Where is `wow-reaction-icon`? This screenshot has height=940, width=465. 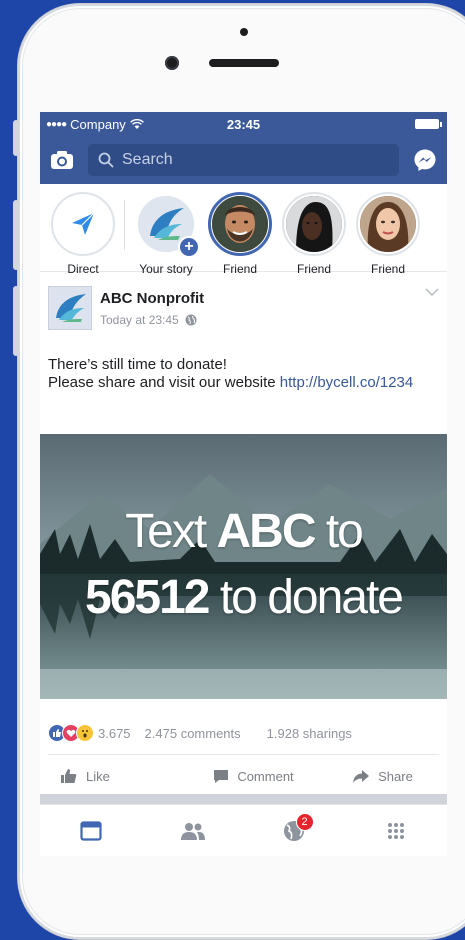
wow-reaction-icon is located at coordinates (85, 733).